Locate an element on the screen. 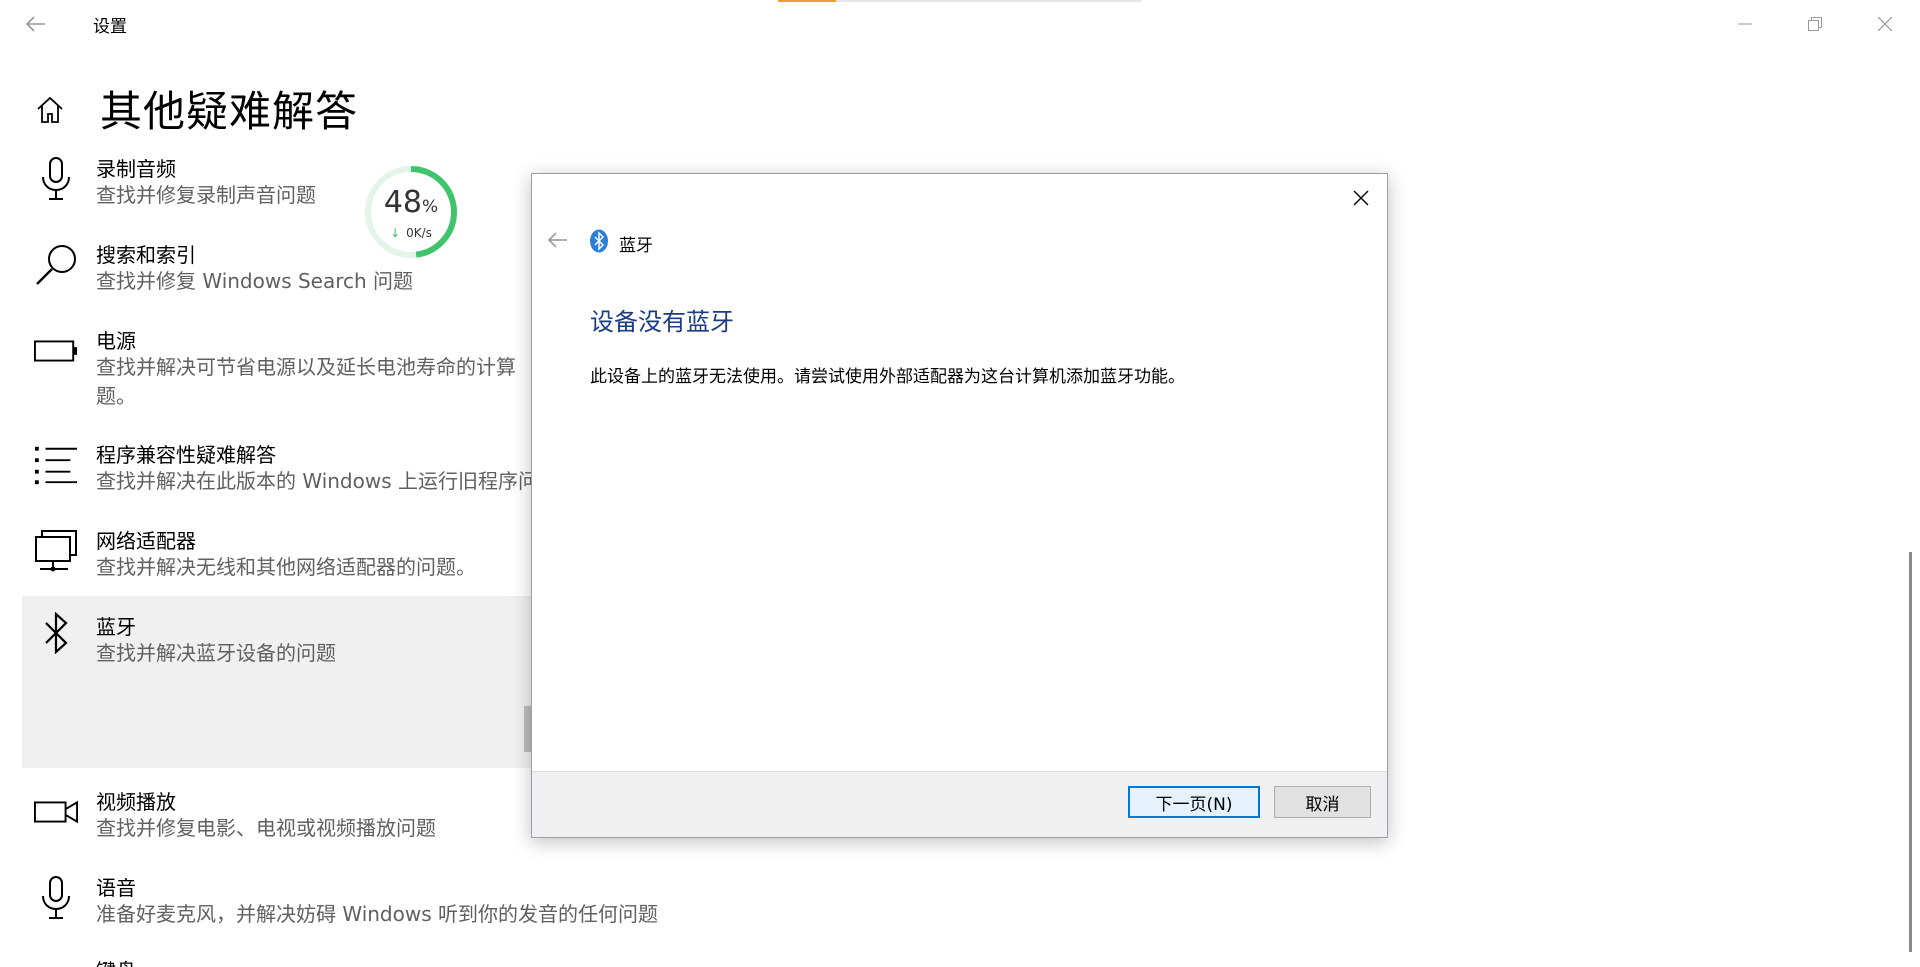 This screenshot has height=967, width=1920. progress-strip-fill is located at coordinates (807, 1).